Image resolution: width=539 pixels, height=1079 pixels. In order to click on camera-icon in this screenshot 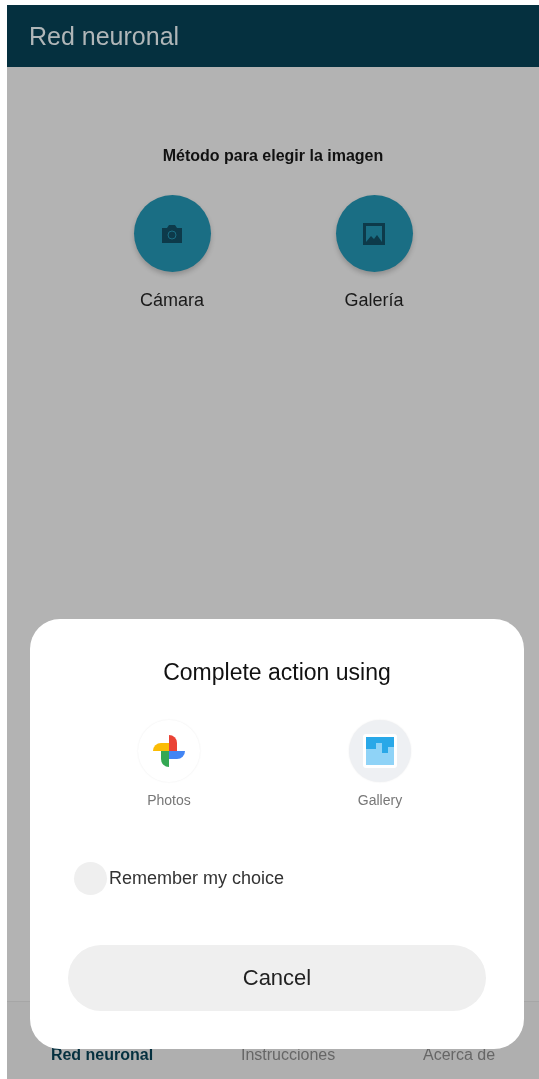, I will do `click(172, 233)`.